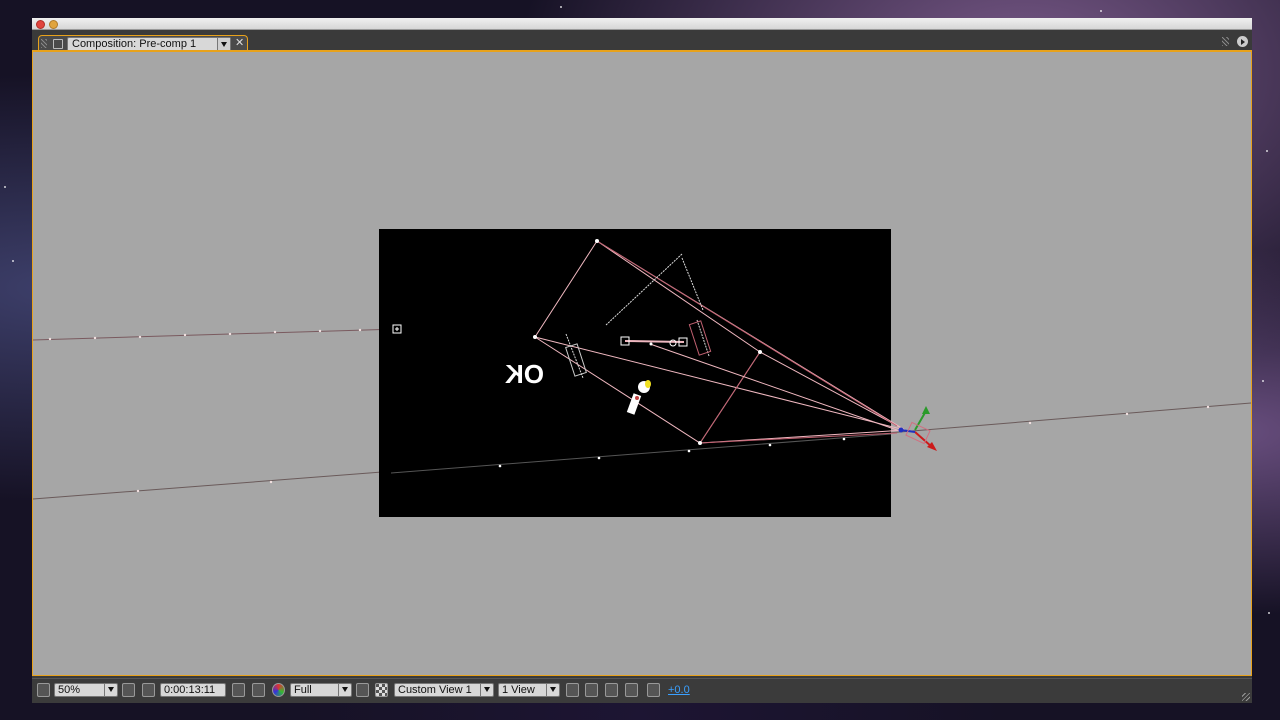 The width and height of the screenshot is (1280, 720). What do you see at coordinates (381, 690) in the screenshot?
I see `transparency-grid-icon` at bounding box center [381, 690].